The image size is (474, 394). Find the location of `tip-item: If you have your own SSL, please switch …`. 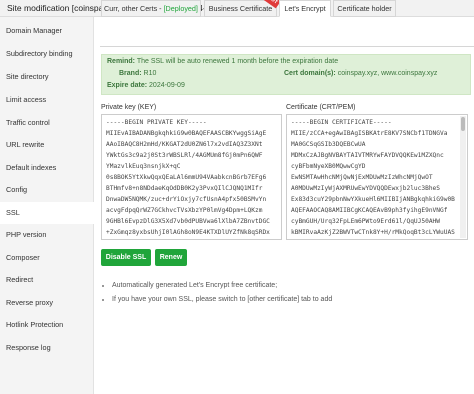

tip-item: If you have your own SSL, please switch … is located at coordinates (217, 299).